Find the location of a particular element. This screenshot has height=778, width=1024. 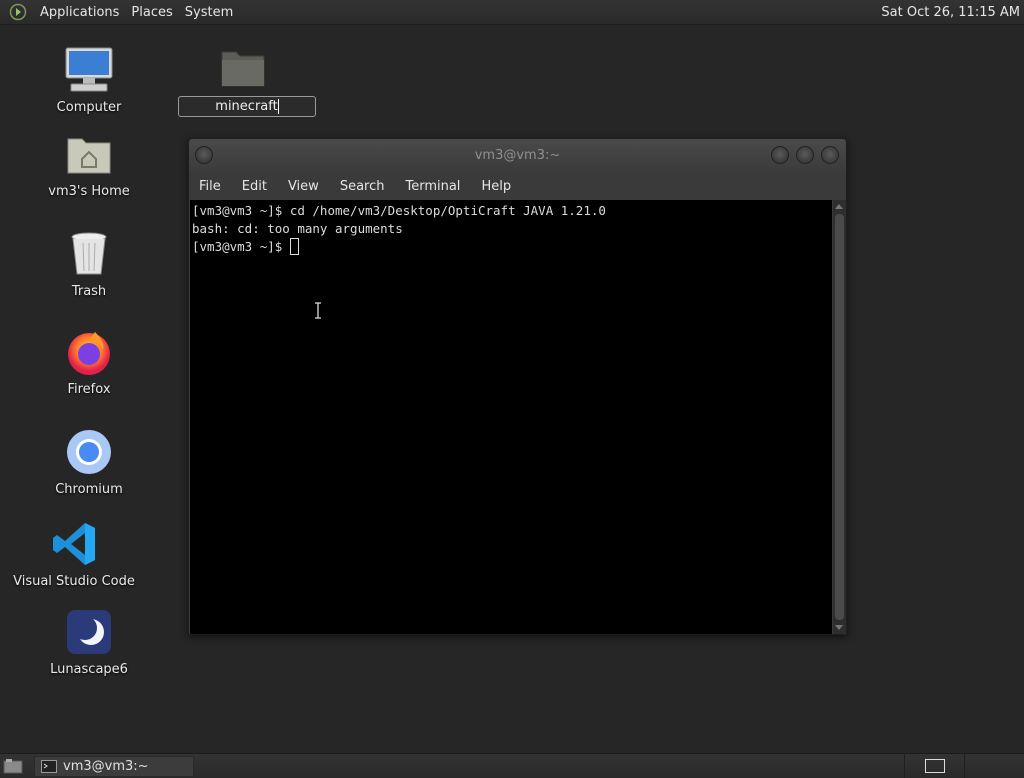

menu-edit: Edit is located at coordinates (254, 186).